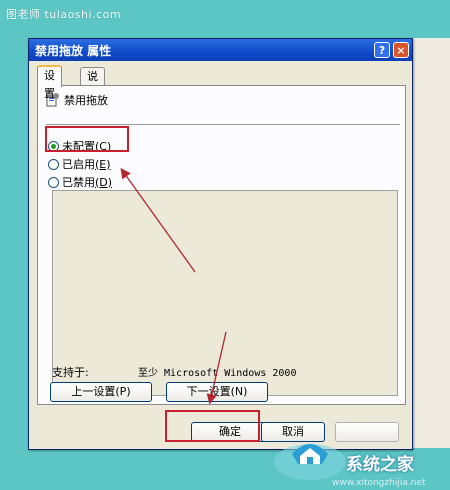 The height and width of the screenshot is (490, 450). Describe the element at coordinates (158, 220) in the screenshot. I see `arrow-to-not-configured` at that location.